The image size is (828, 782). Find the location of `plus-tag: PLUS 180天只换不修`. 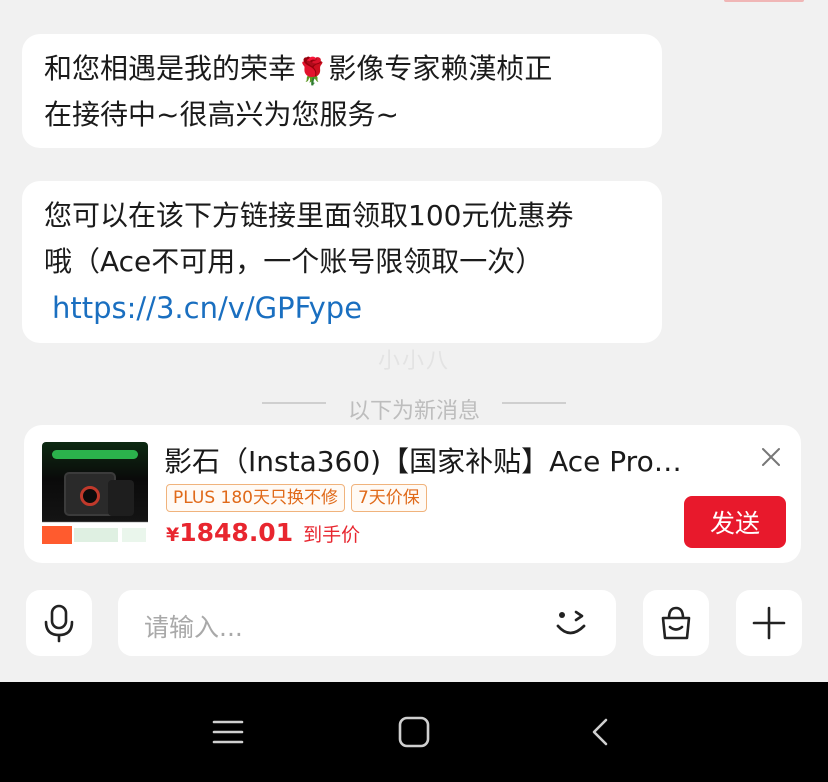

plus-tag: PLUS 180天只换不修 is located at coordinates (255, 498).